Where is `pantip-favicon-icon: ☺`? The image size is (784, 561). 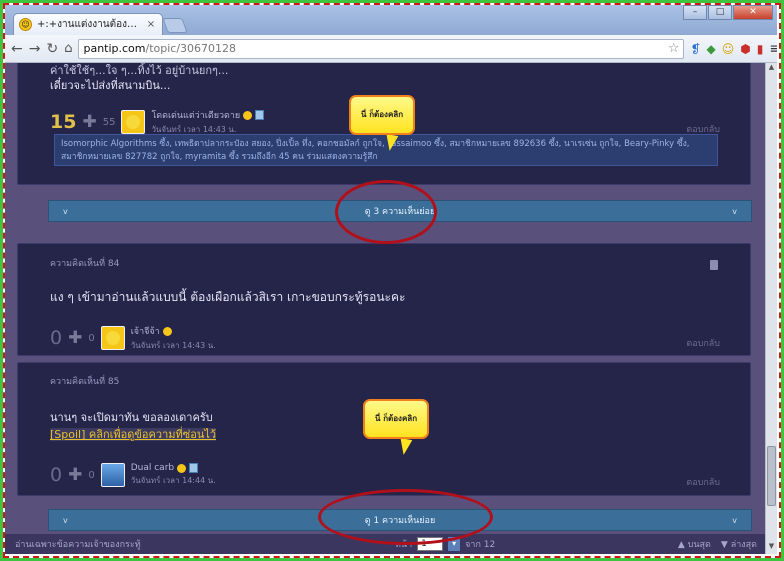 pantip-favicon-icon: ☺ is located at coordinates (25, 24).